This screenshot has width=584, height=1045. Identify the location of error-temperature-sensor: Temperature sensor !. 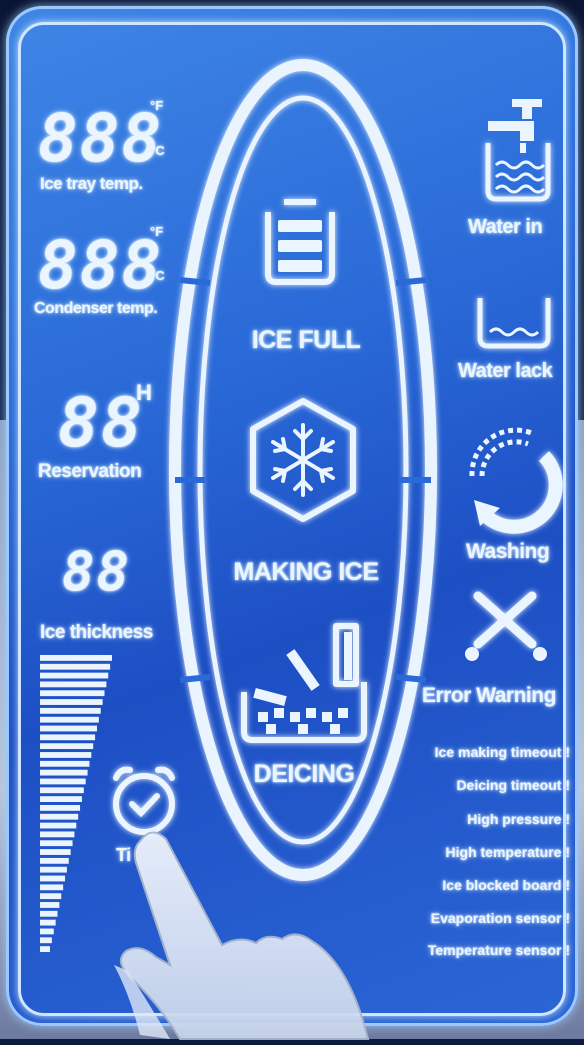
(498, 950).